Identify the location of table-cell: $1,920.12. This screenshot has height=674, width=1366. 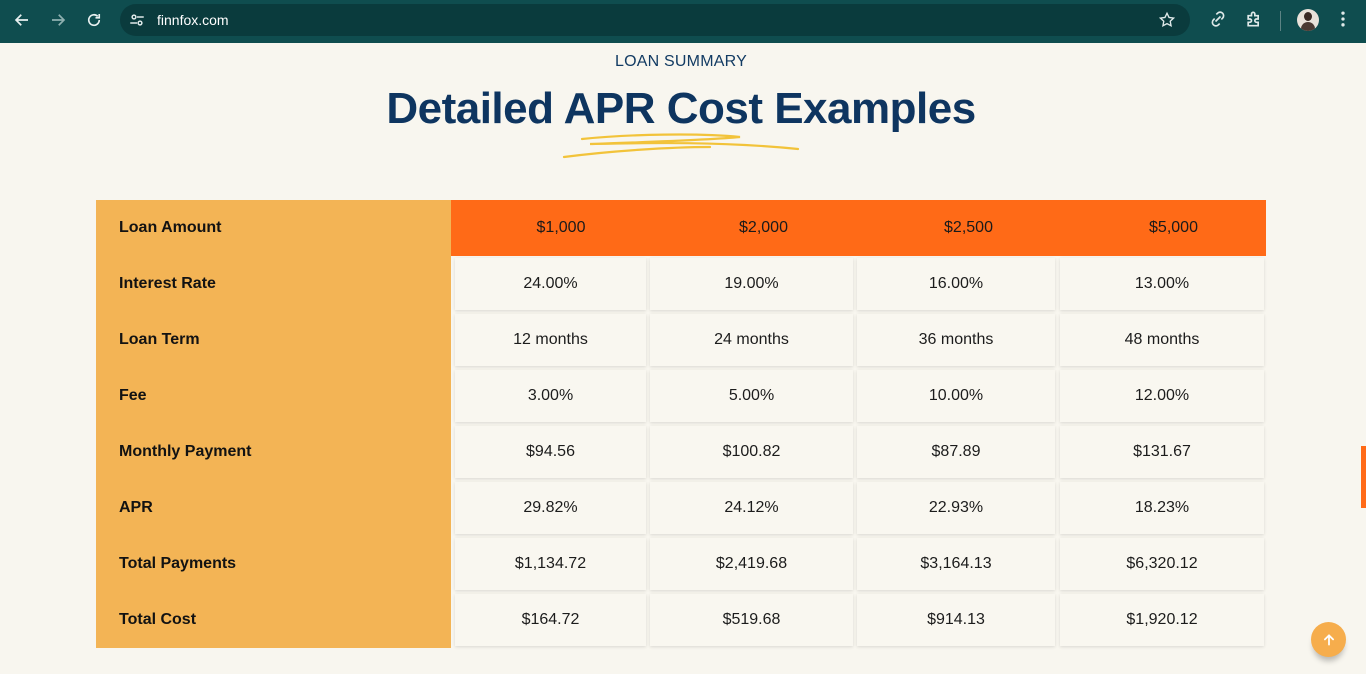
(1162, 620).